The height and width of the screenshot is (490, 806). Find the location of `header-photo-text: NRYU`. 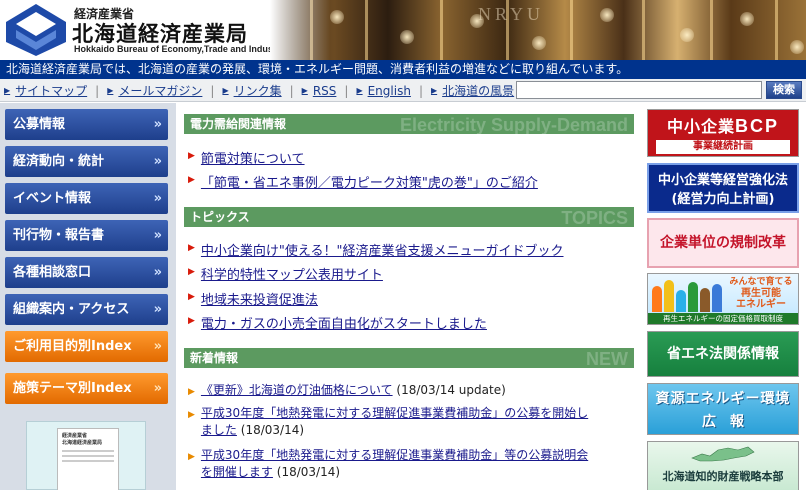

header-photo-text: NRYU is located at coordinates (511, 14).